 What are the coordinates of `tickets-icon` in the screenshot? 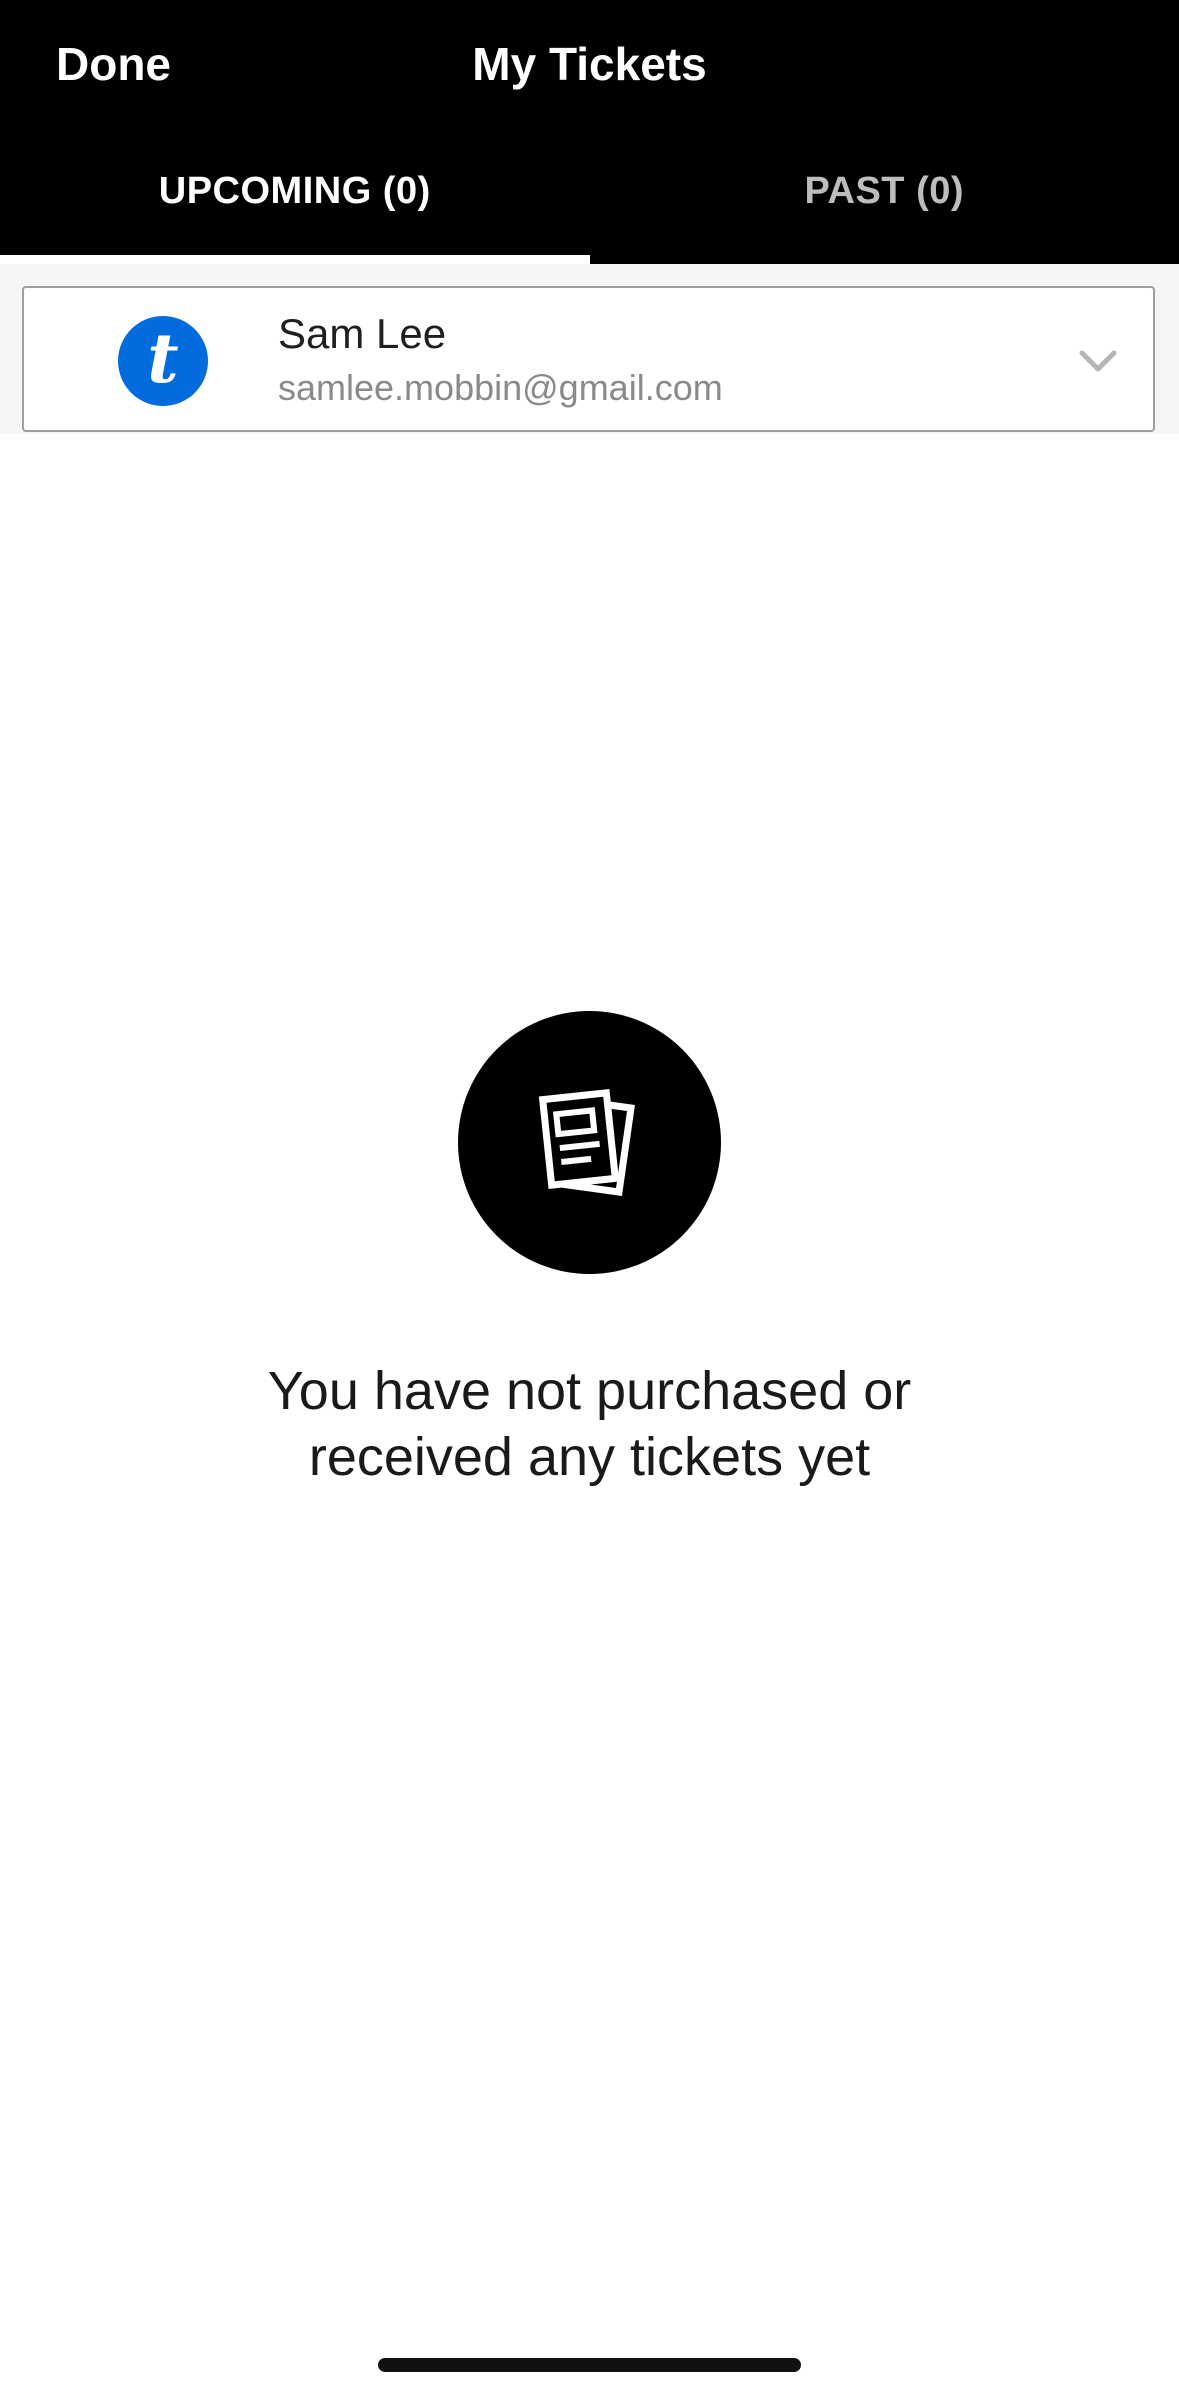 It's located at (586, 1142).